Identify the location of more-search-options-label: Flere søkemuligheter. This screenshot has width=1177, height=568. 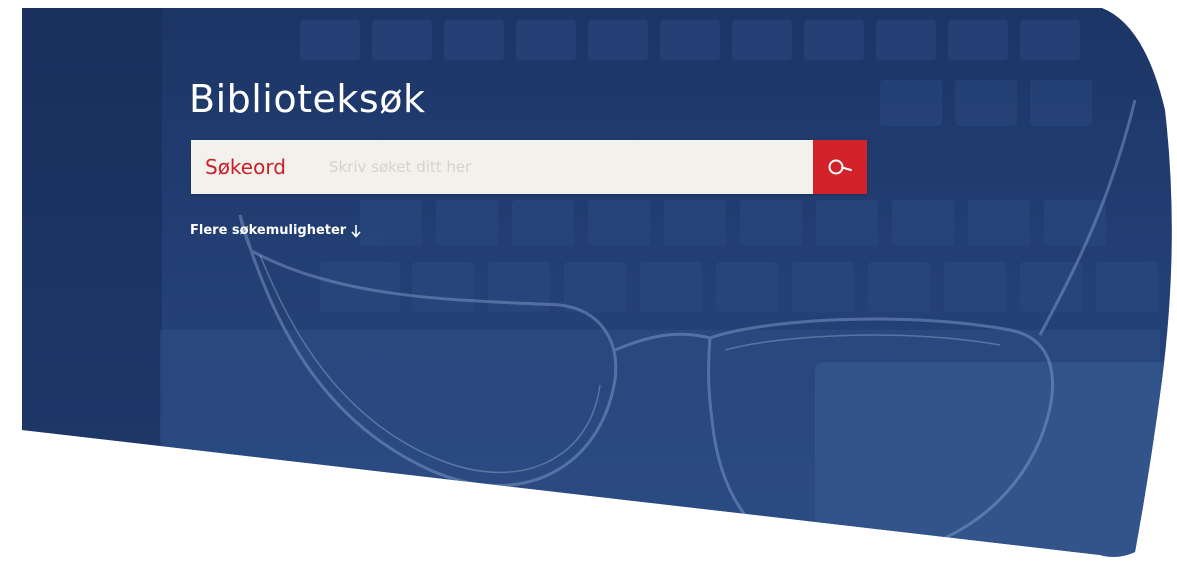
(268, 230).